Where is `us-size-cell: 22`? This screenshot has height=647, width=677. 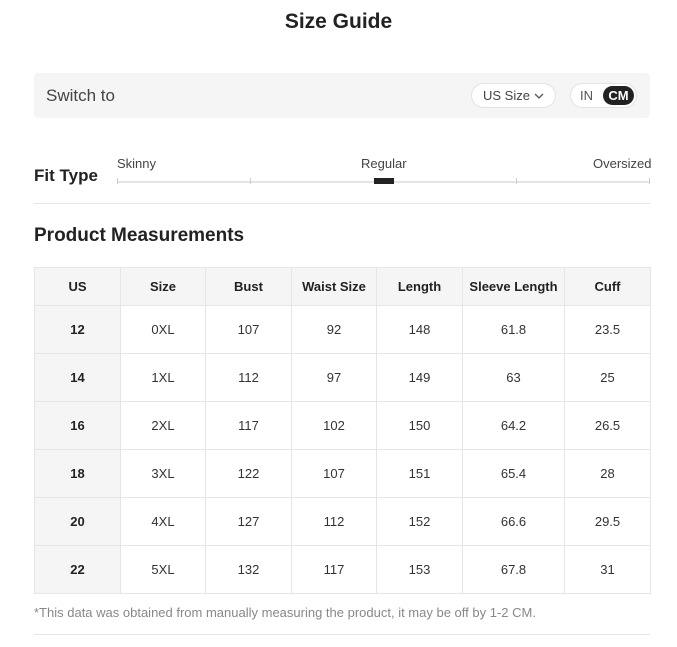 us-size-cell: 22 is located at coordinates (77, 569).